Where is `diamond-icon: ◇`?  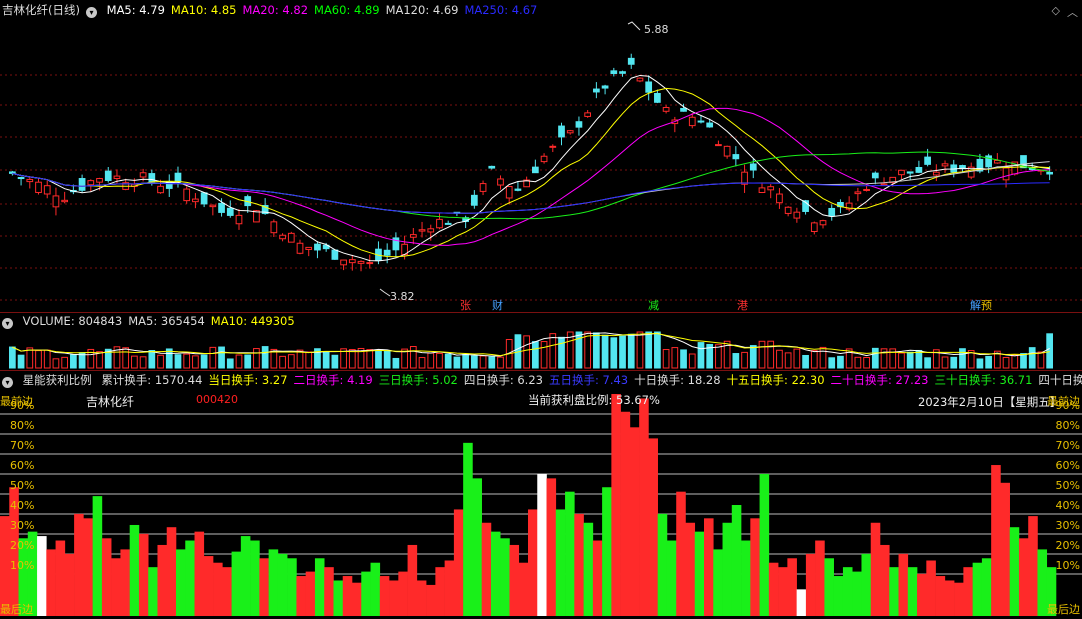
diamond-icon: ◇ is located at coordinates (1056, 10).